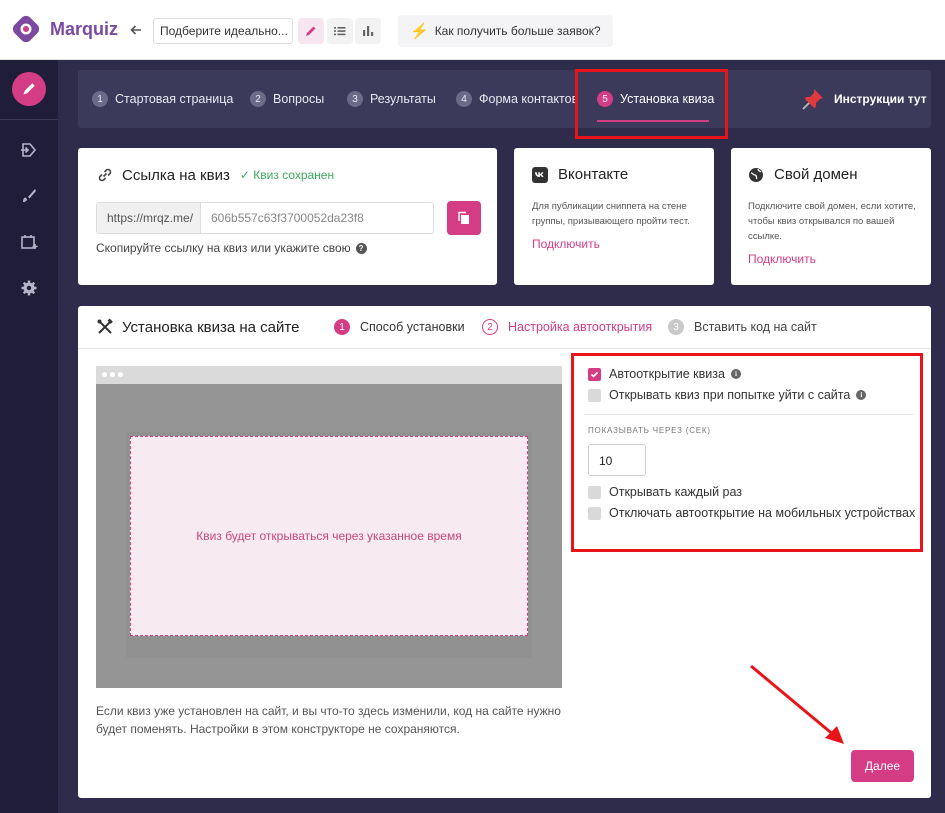  I want to click on step-label: Стартовая страница, so click(174, 99).